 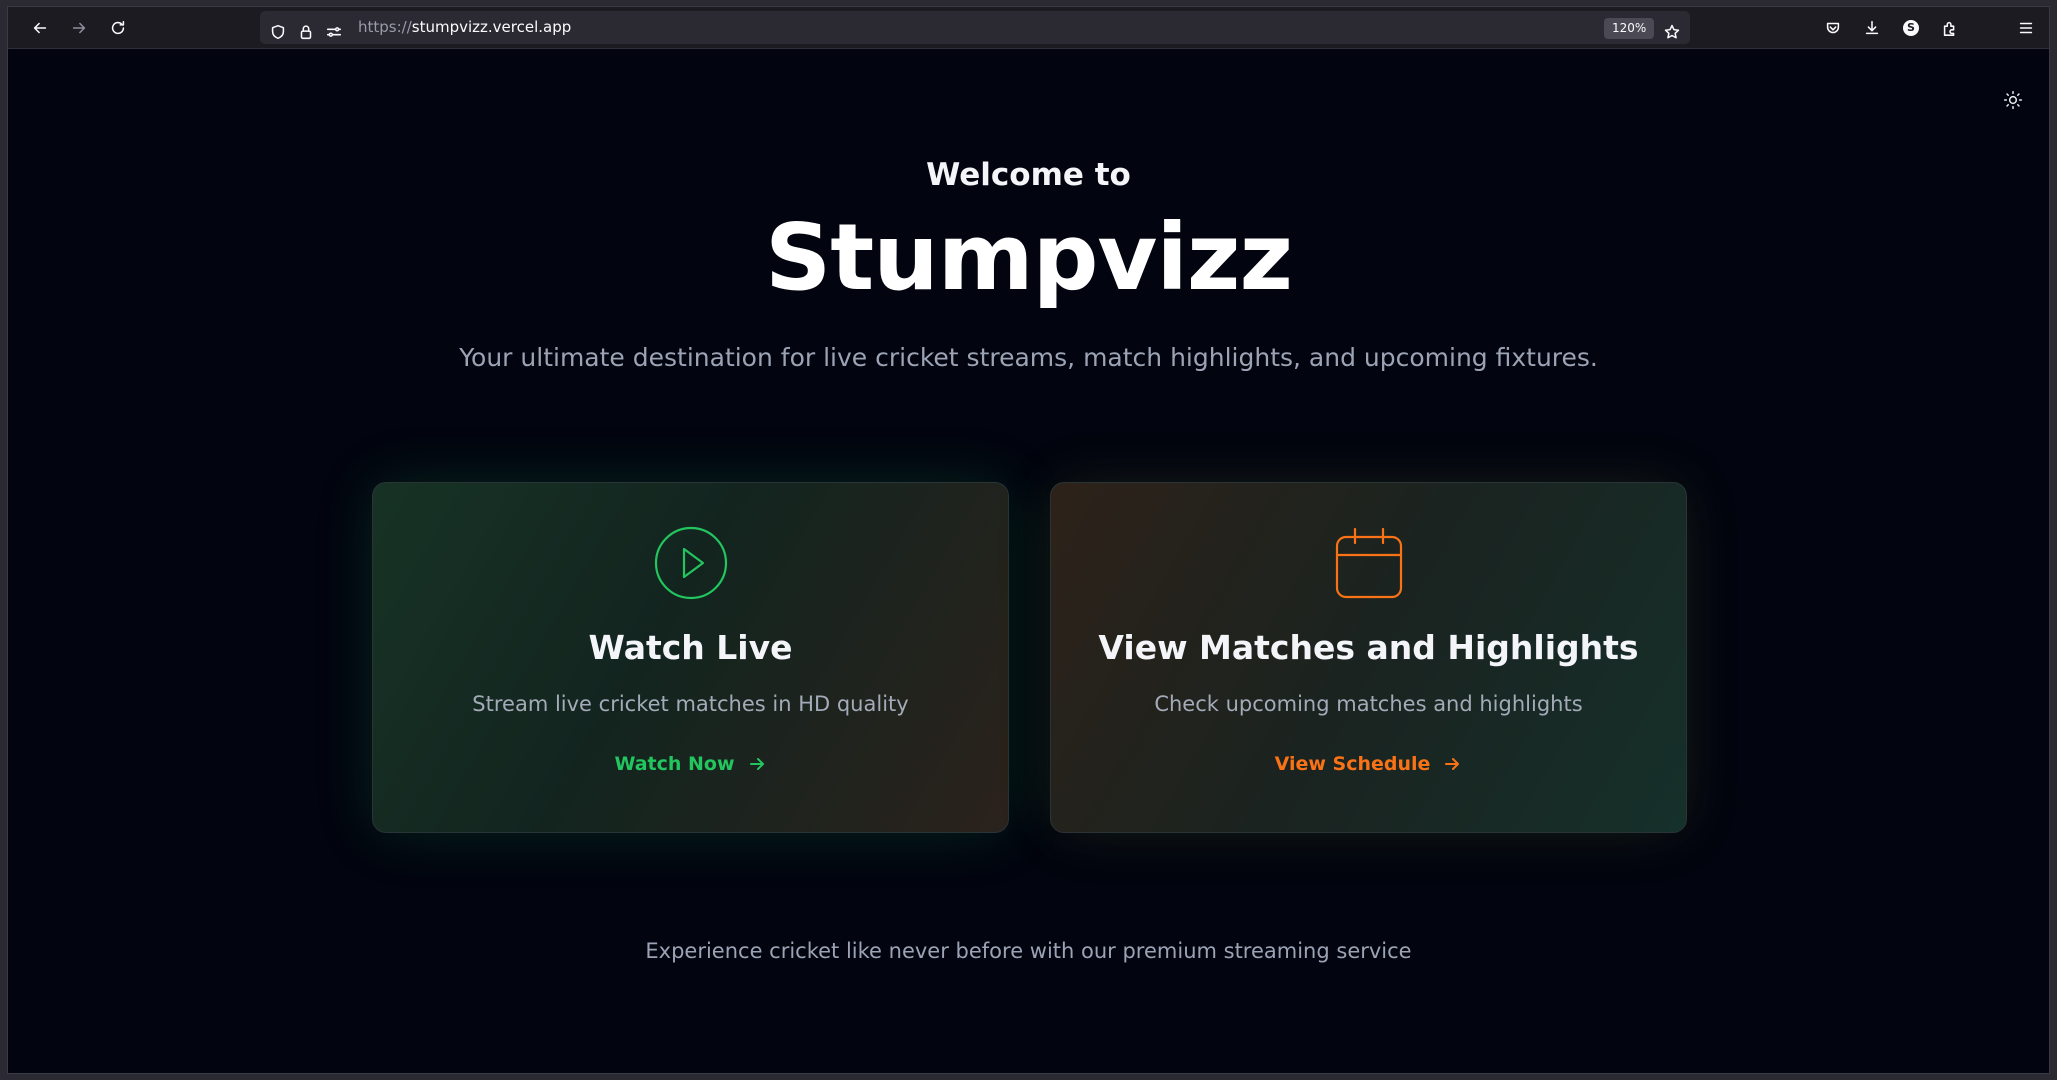 What do you see at coordinates (40, 27) in the screenshot?
I see `back-icon` at bounding box center [40, 27].